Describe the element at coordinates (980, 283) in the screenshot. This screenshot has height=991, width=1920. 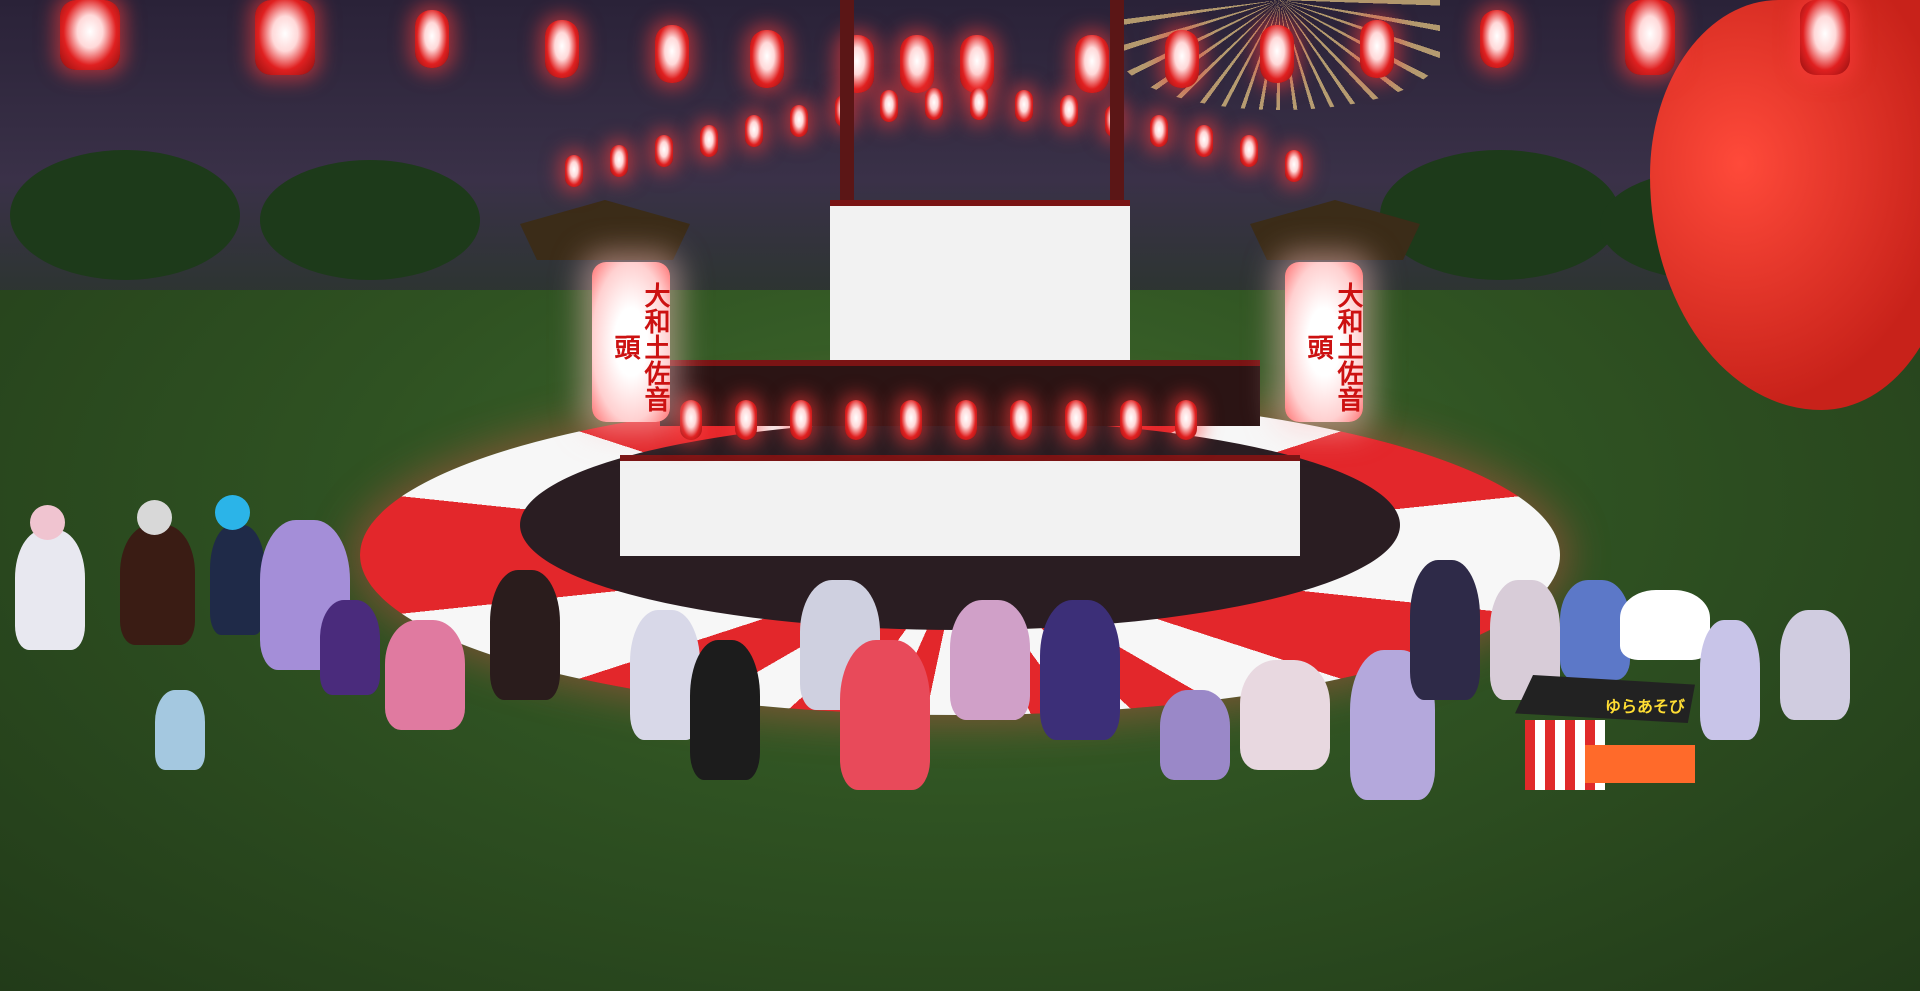
I see `stage-upper-tier` at that location.